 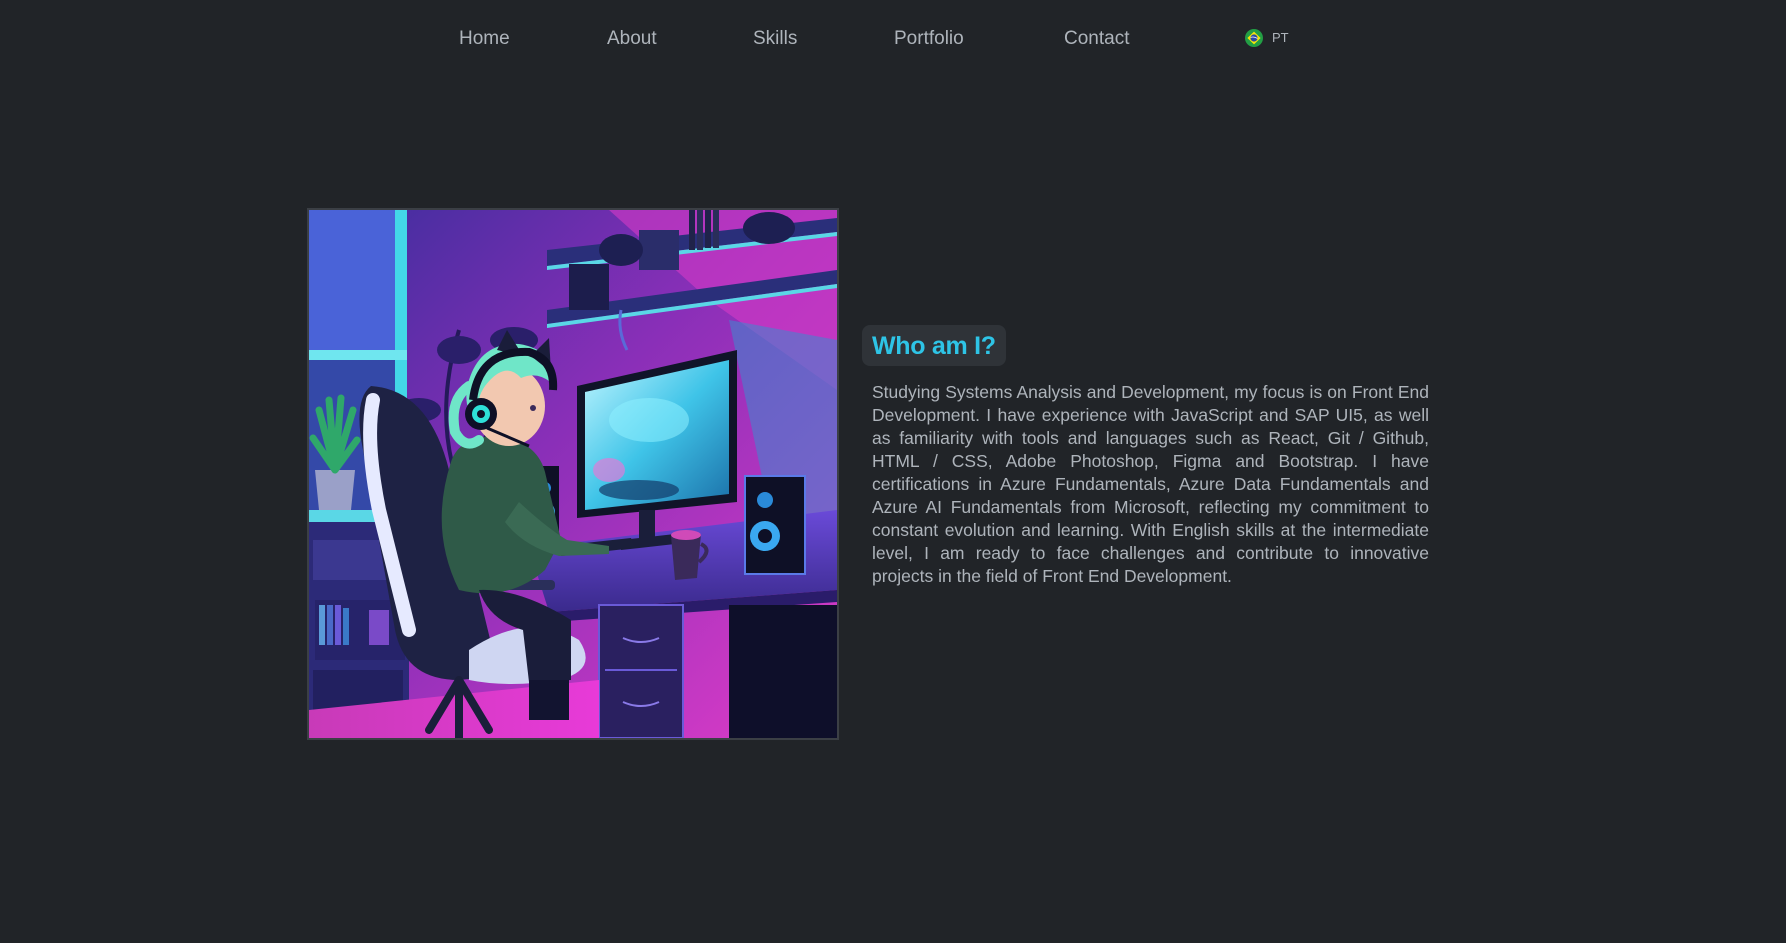 What do you see at coordinates (1096, 39) in the screenshot?
I see `nav-link-contact: Contact` at bounding box center [1096, 39].